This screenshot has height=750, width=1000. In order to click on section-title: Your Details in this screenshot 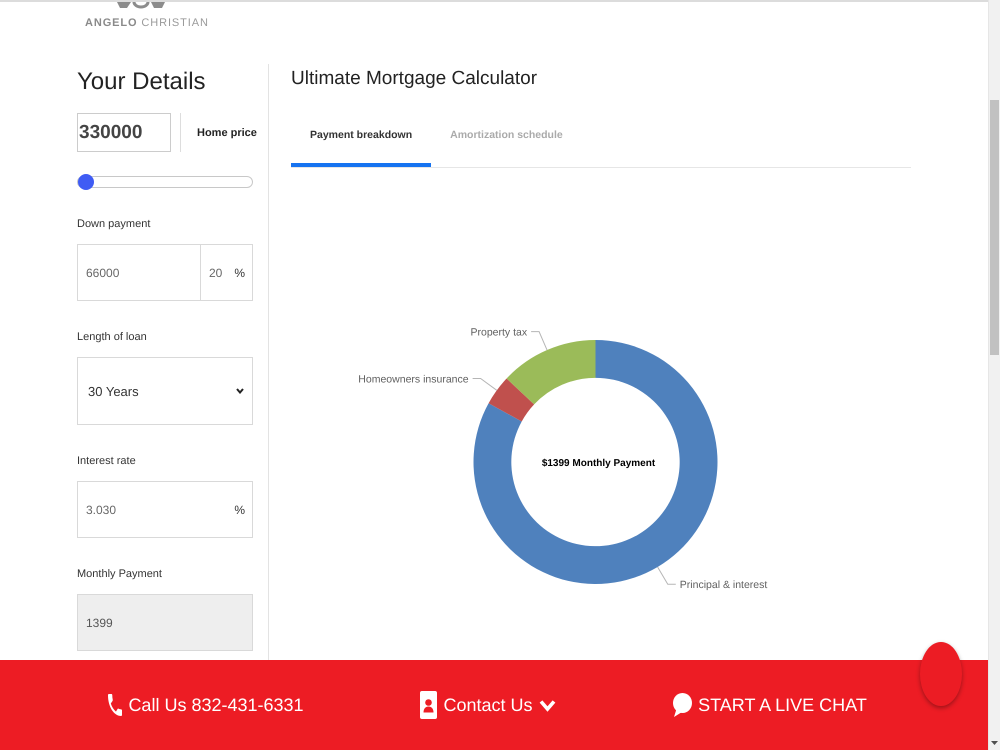, I will do `click(141, 82)`.